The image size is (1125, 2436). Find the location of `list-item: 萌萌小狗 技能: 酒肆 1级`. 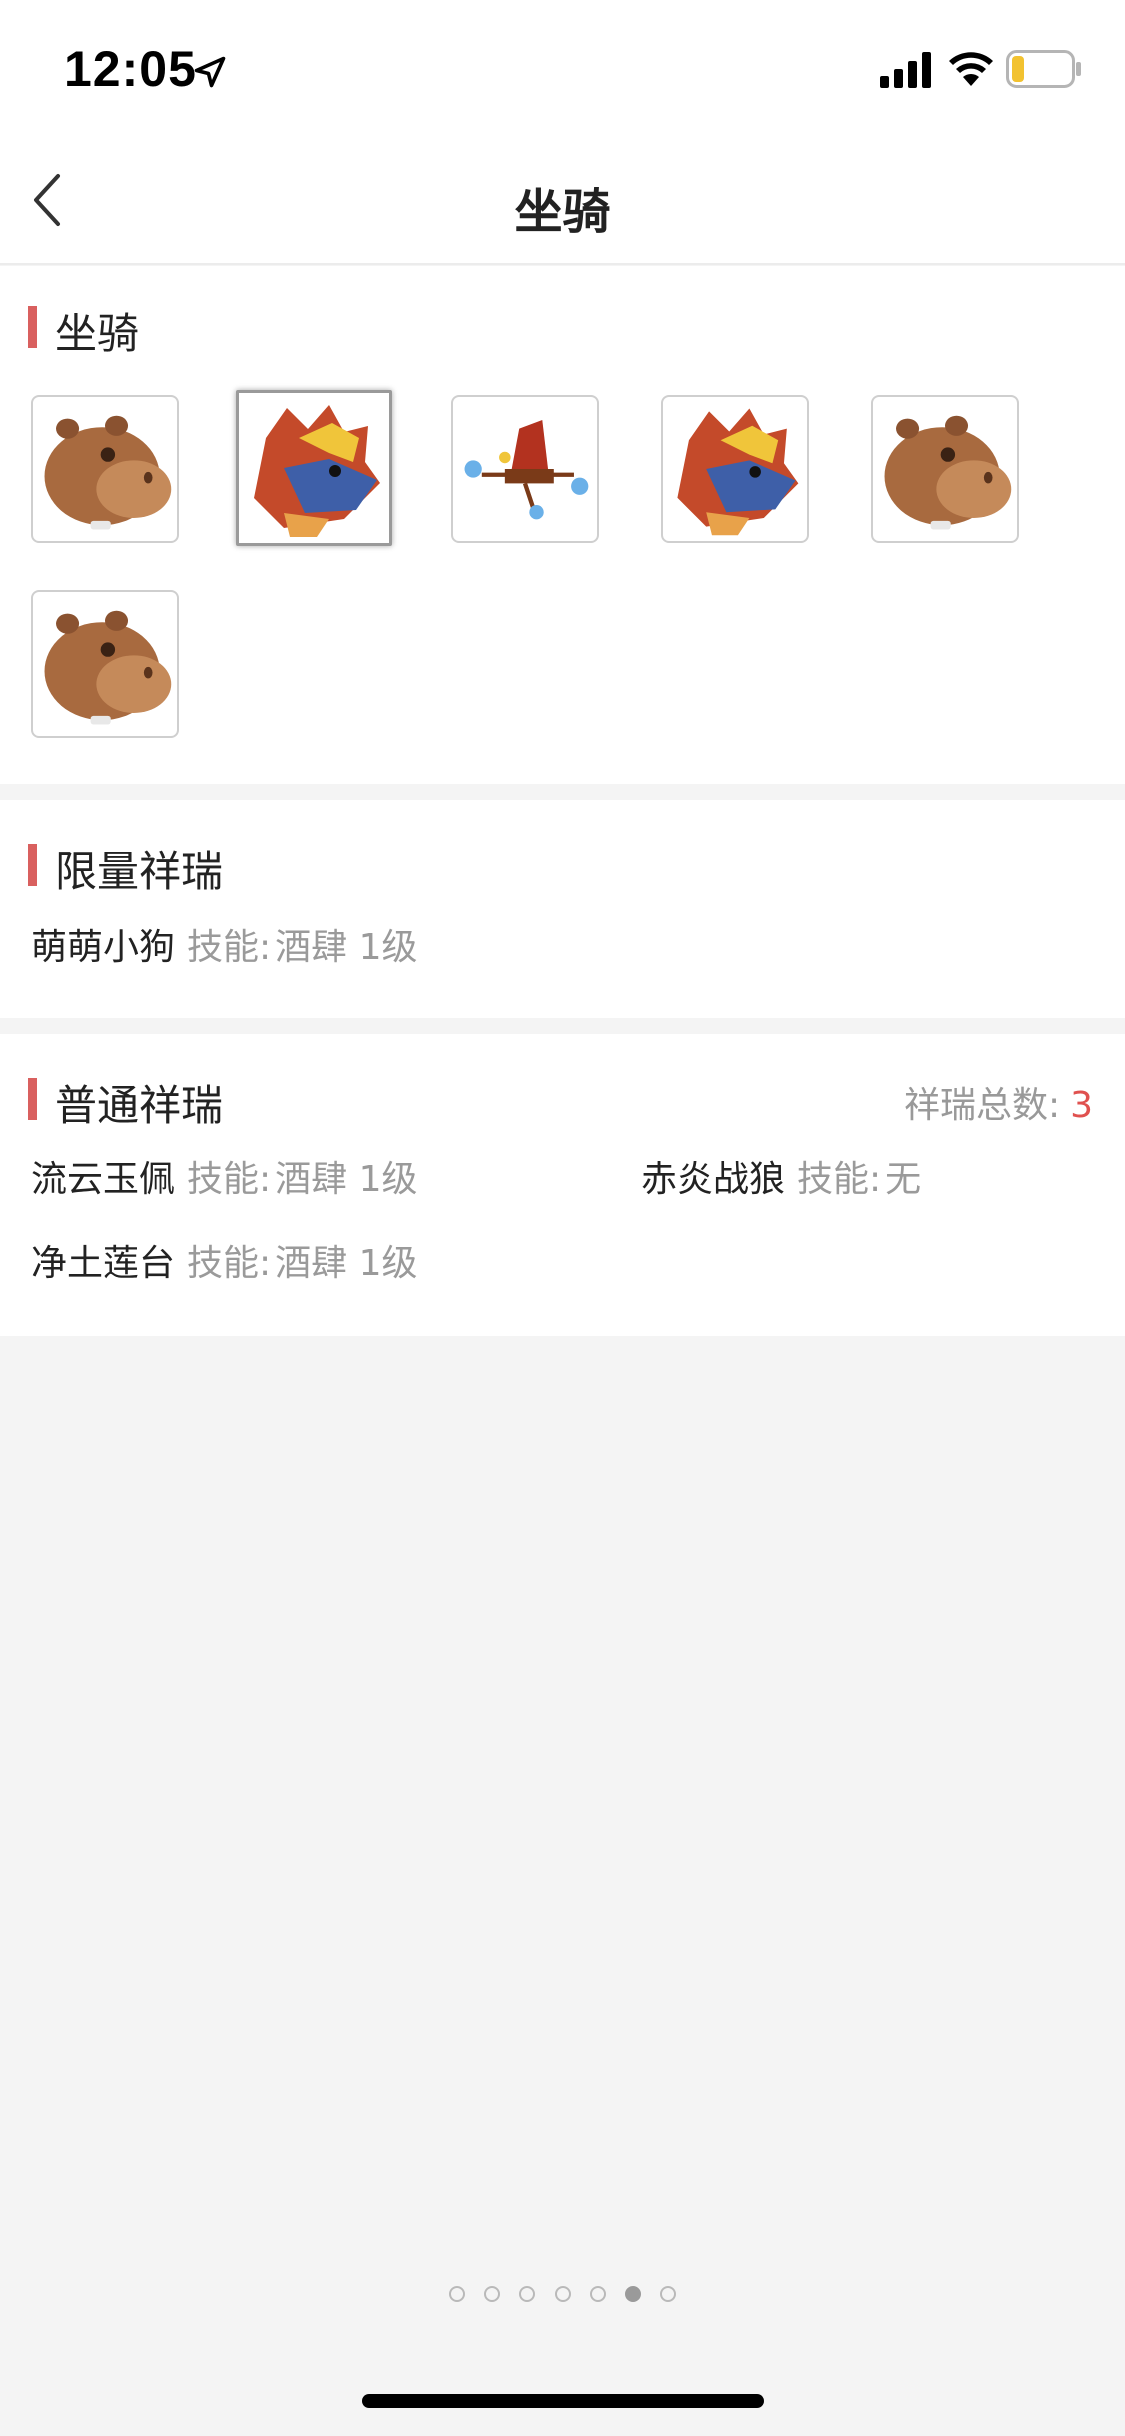

list-item: 萌萌小狗 技能: 酒肆 1级 is located at coordinates (224, 944).